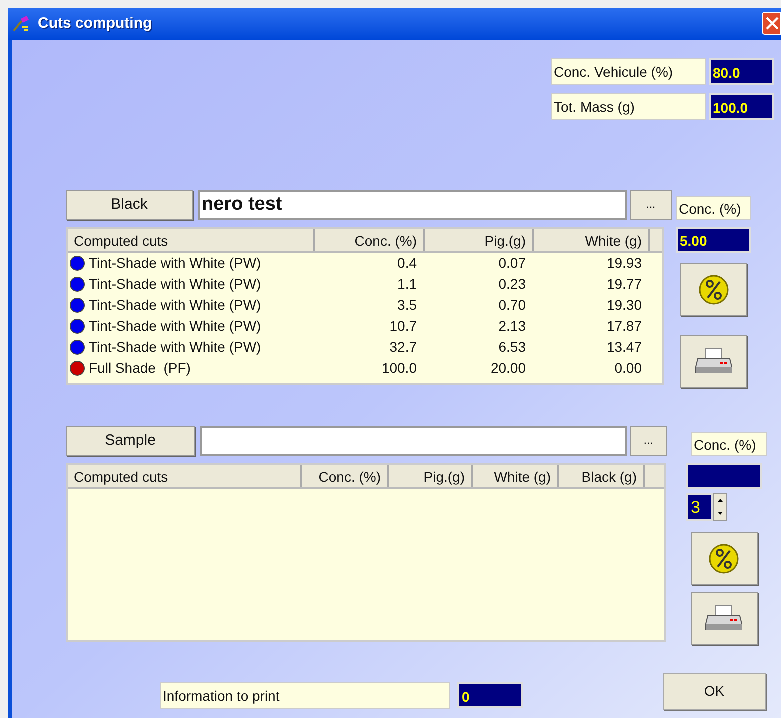 The height and width of the screenshot is (718, 781). I want to click on name-field: nero test, so click(412, 205).